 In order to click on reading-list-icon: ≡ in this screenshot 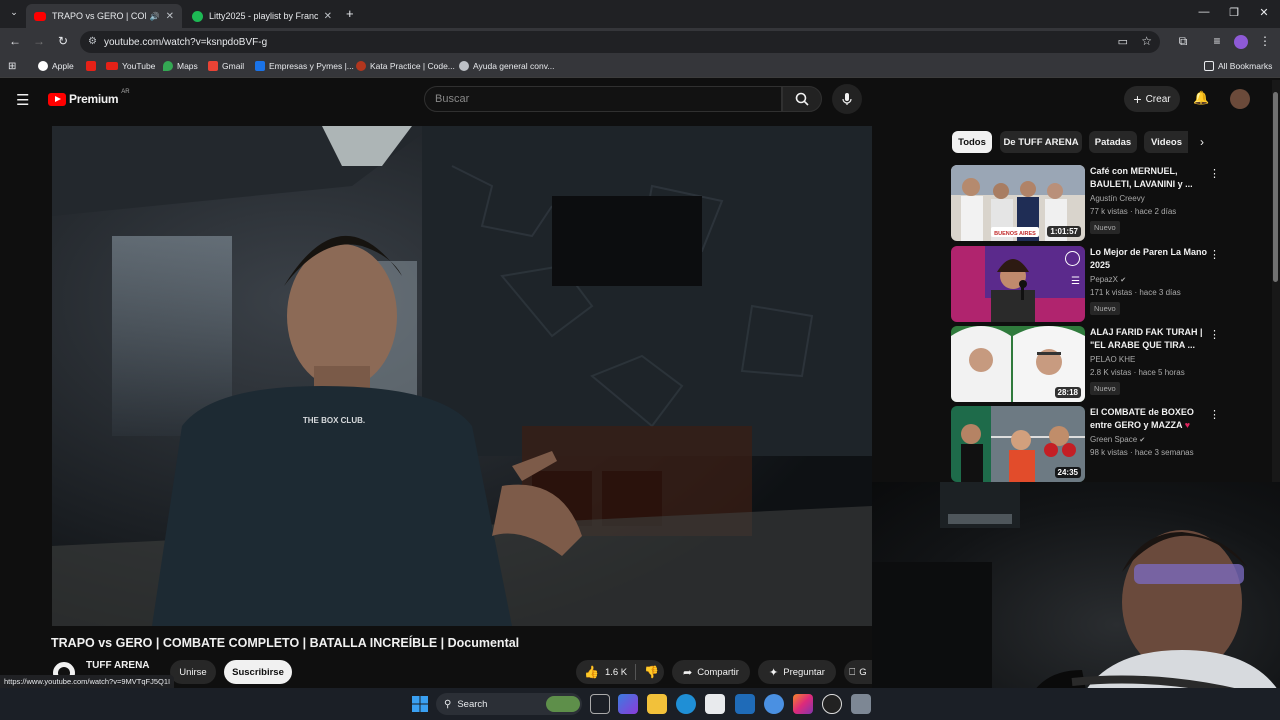, I will do `click(1217, 41)`.